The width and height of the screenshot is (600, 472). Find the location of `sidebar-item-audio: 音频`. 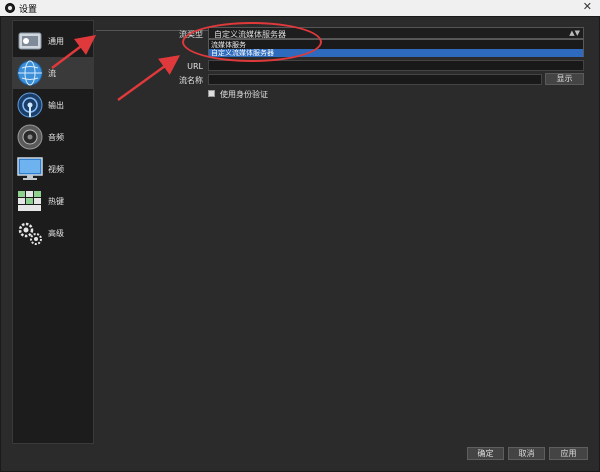

sidebar-item-audio: 音频 is located at coordinates (53, 137).